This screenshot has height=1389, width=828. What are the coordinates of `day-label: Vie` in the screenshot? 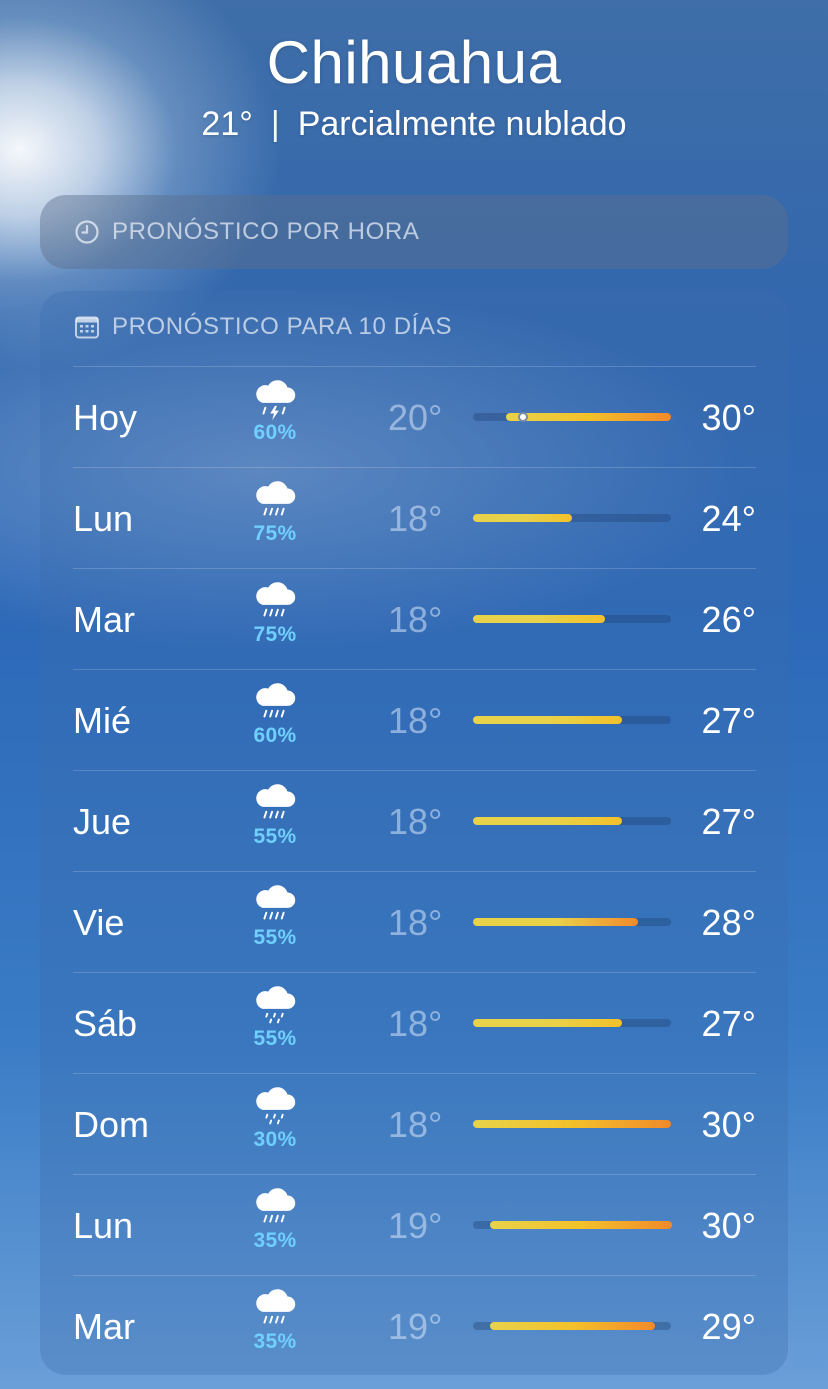 It's located at (99, 922).